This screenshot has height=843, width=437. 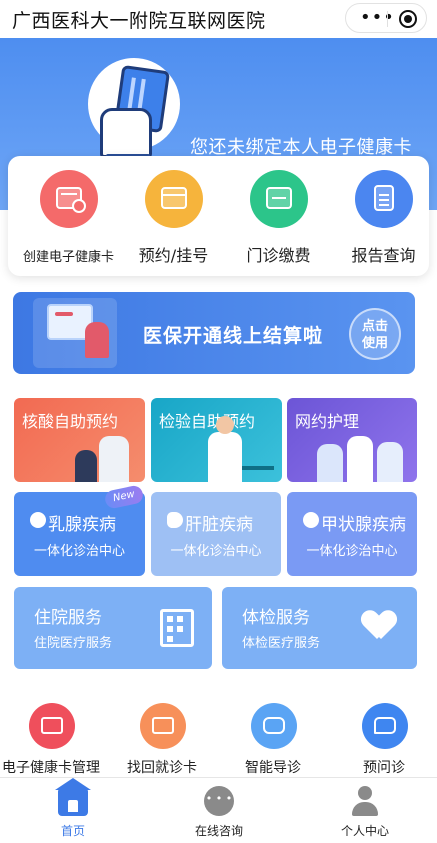 I want to click on appointment-button: 预约/挂号, so click(x=173, y=220).